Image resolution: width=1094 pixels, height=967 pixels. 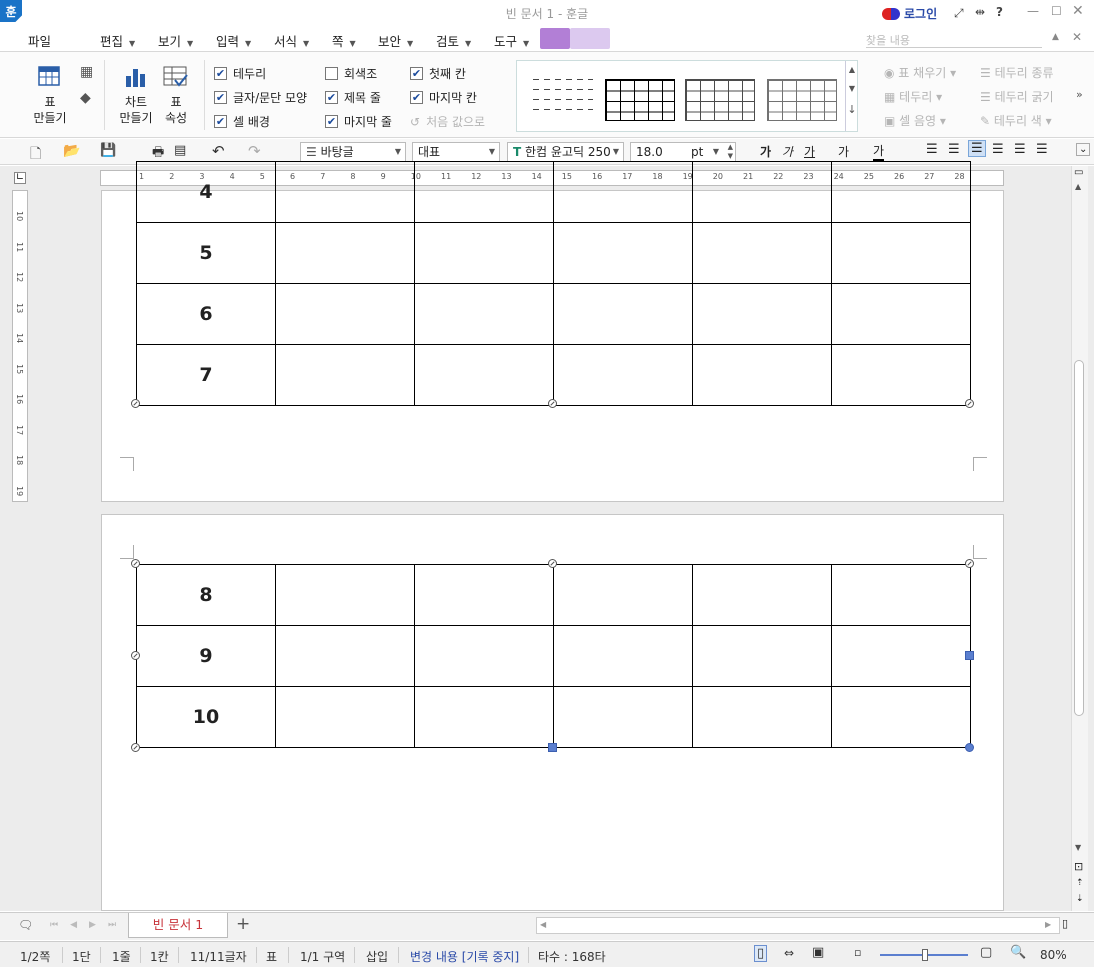 What do you see at coordinates (447, 121) in the screenshot?
I see `reset-button: ↺ 처음 값으로` at bounding box center [447, 121].